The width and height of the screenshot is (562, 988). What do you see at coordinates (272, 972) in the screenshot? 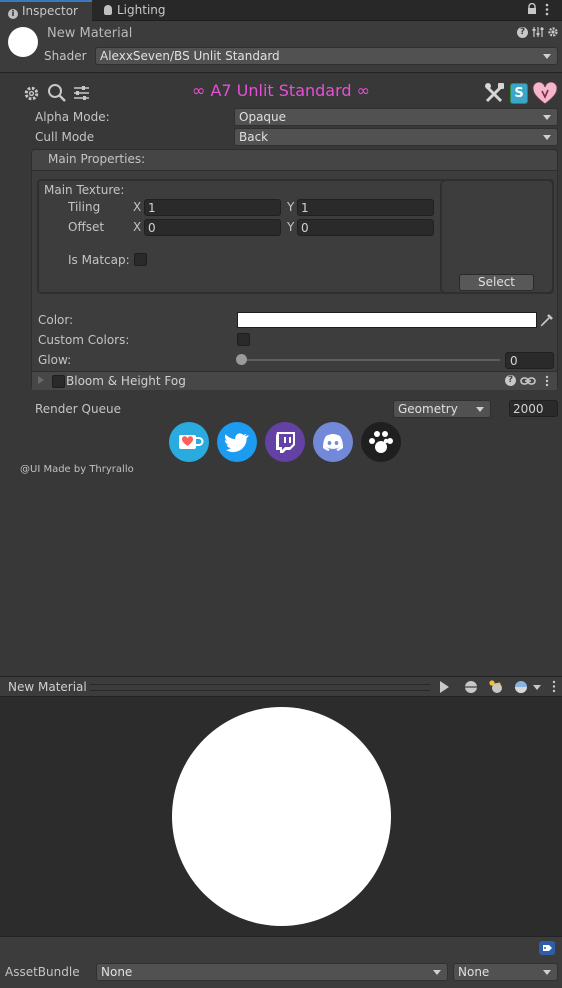
I see `asset-bundle-name-dropdown: None` at bounding box center [272, 972].